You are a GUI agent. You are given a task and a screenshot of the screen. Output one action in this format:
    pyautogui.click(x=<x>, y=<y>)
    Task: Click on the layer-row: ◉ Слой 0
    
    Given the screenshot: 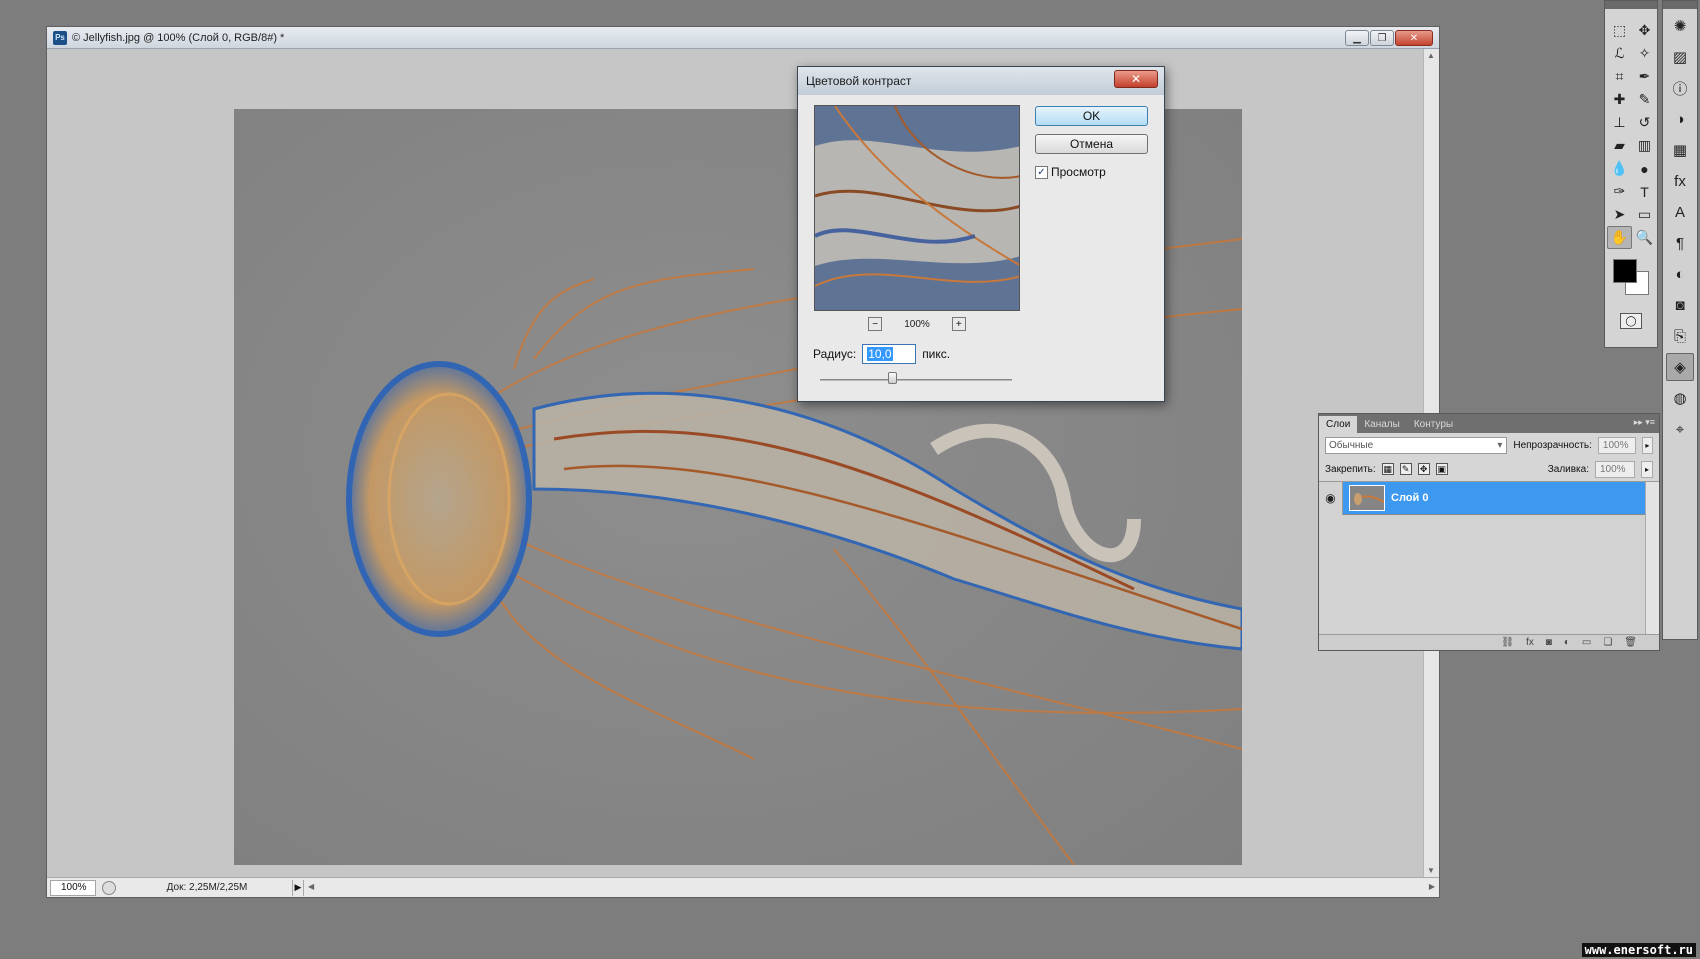 What is the action you would take?
    pyautogui.click(x=1482, y=498)
    